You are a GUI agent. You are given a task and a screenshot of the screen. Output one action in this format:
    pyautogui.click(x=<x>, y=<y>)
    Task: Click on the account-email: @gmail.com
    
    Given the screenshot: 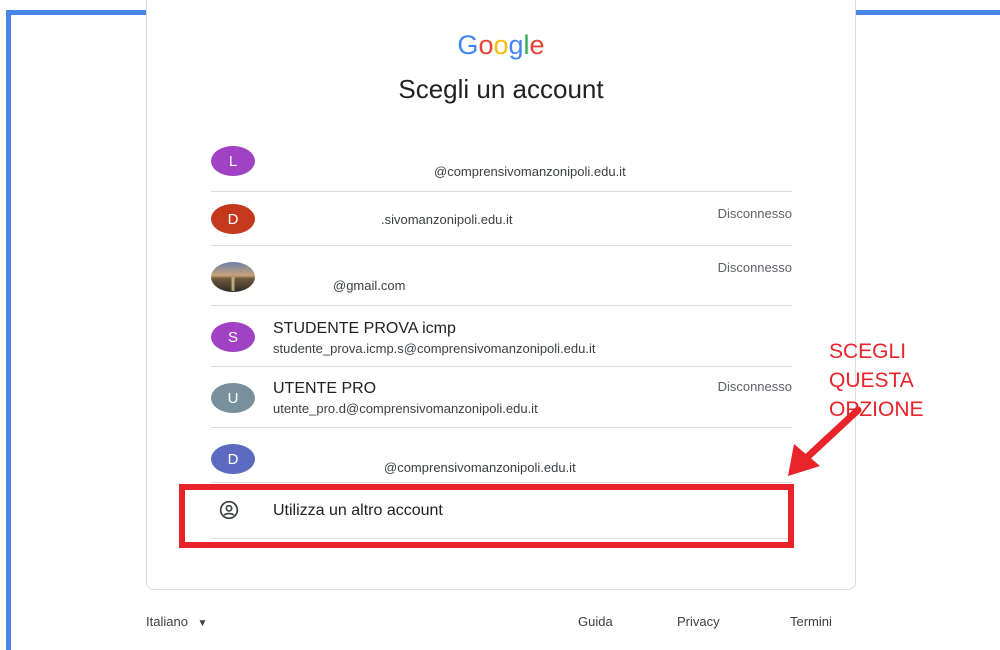 What is the action you would take?
    pyautogui.click(x=369, y=285)
    